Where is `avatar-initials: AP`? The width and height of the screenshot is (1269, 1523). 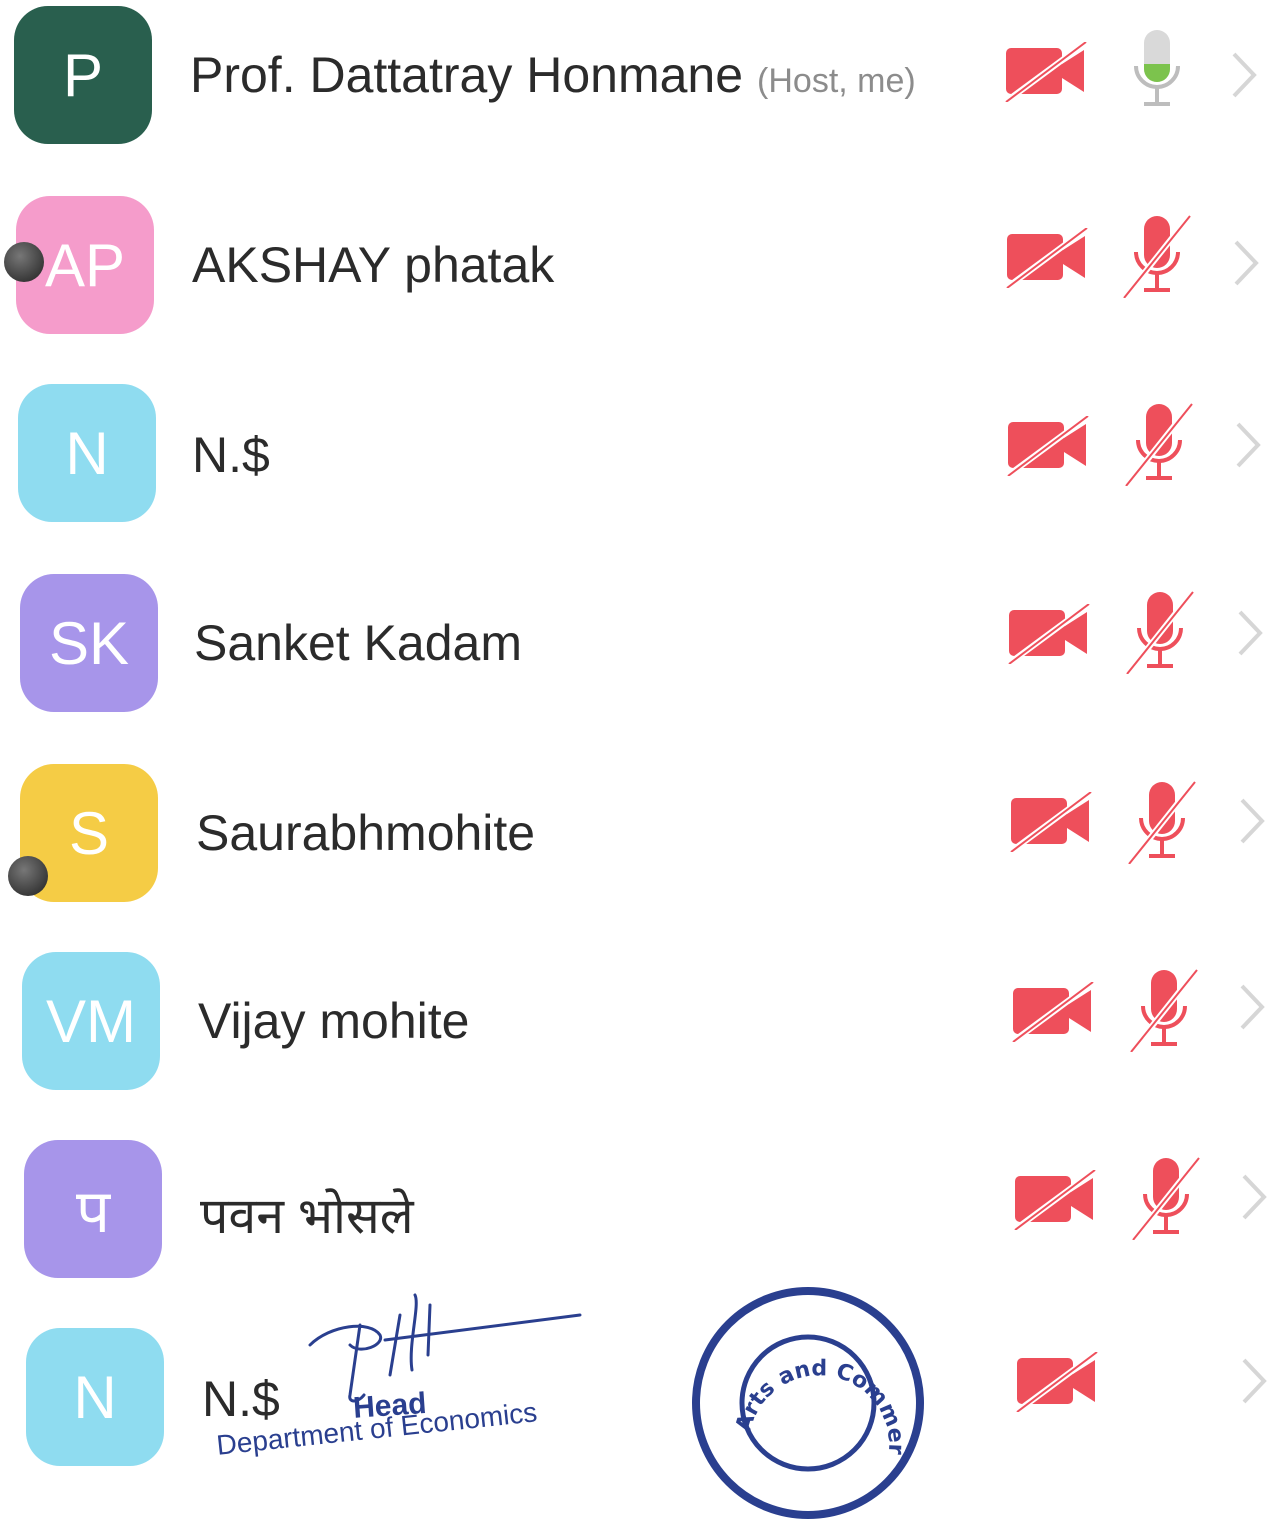 avatar-initials: AP is located at coordinates (85, 265).